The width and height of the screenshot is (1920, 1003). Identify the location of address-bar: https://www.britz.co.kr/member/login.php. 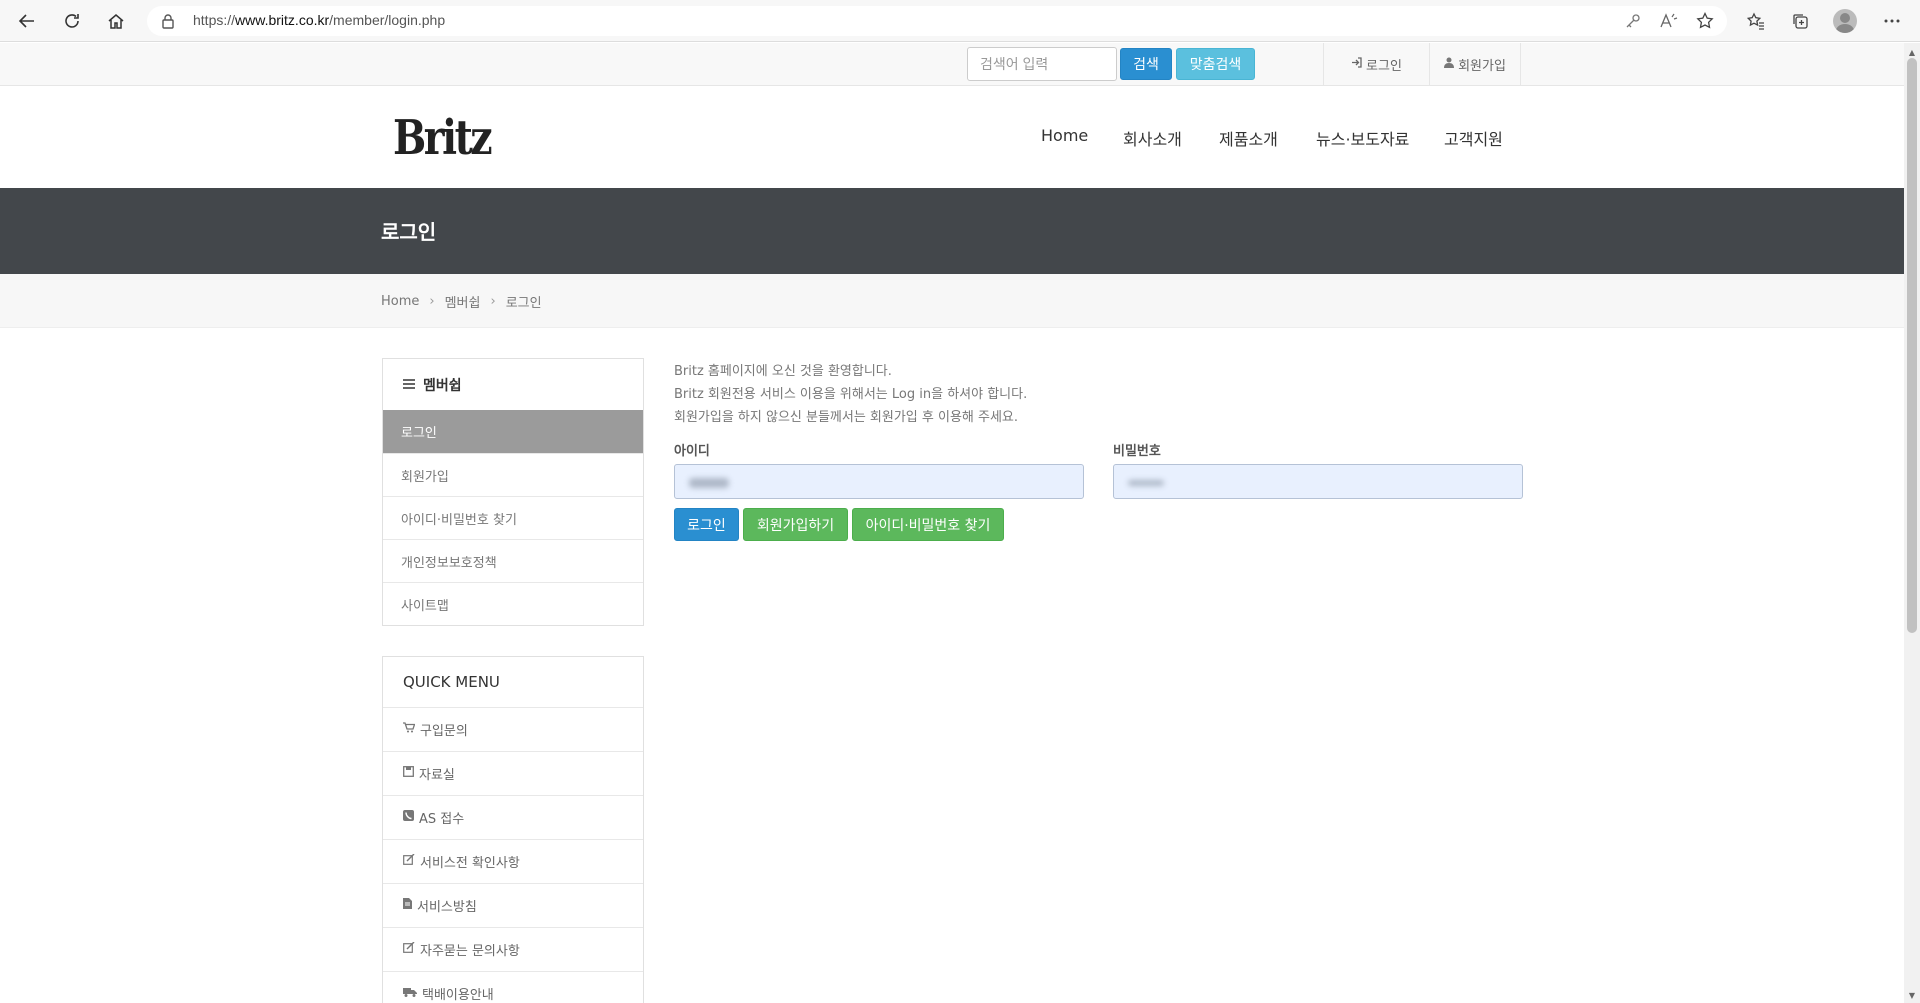
(937, 21).